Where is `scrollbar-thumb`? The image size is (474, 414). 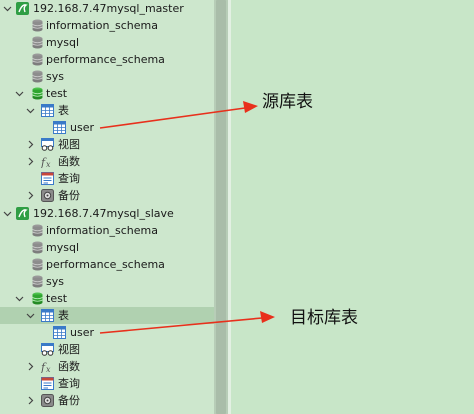
scrollbar-thumb is located at coordinates (221, 207).